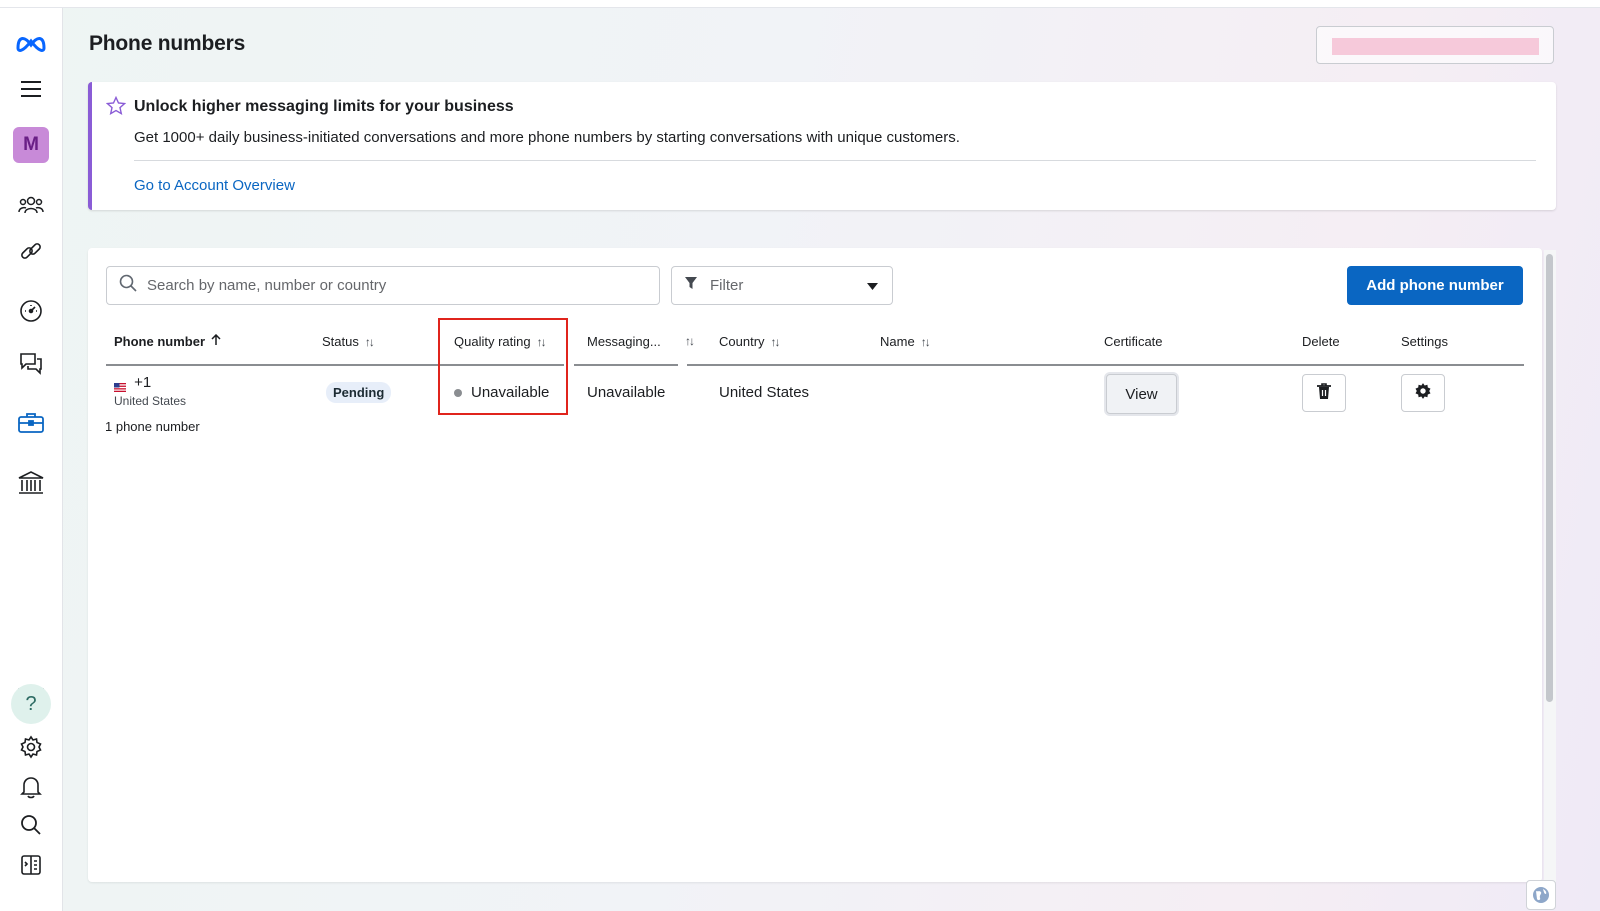 The height and width of the screenshot is (911, 1600). I want to click on page-title: Phone numbers, so click(167, 43).